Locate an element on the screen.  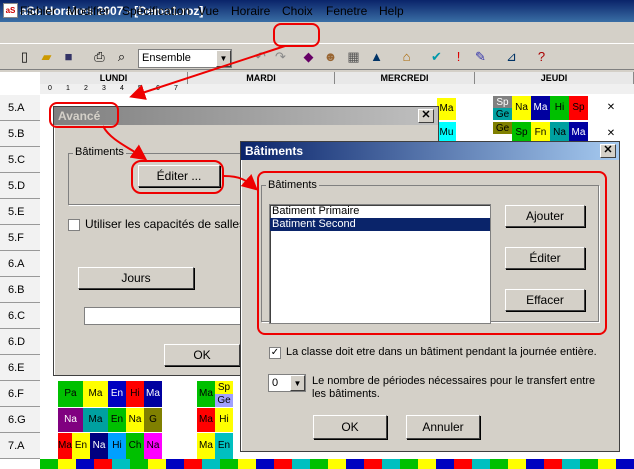
arrow-avance-to-edit is located at coordinates (125, 143).